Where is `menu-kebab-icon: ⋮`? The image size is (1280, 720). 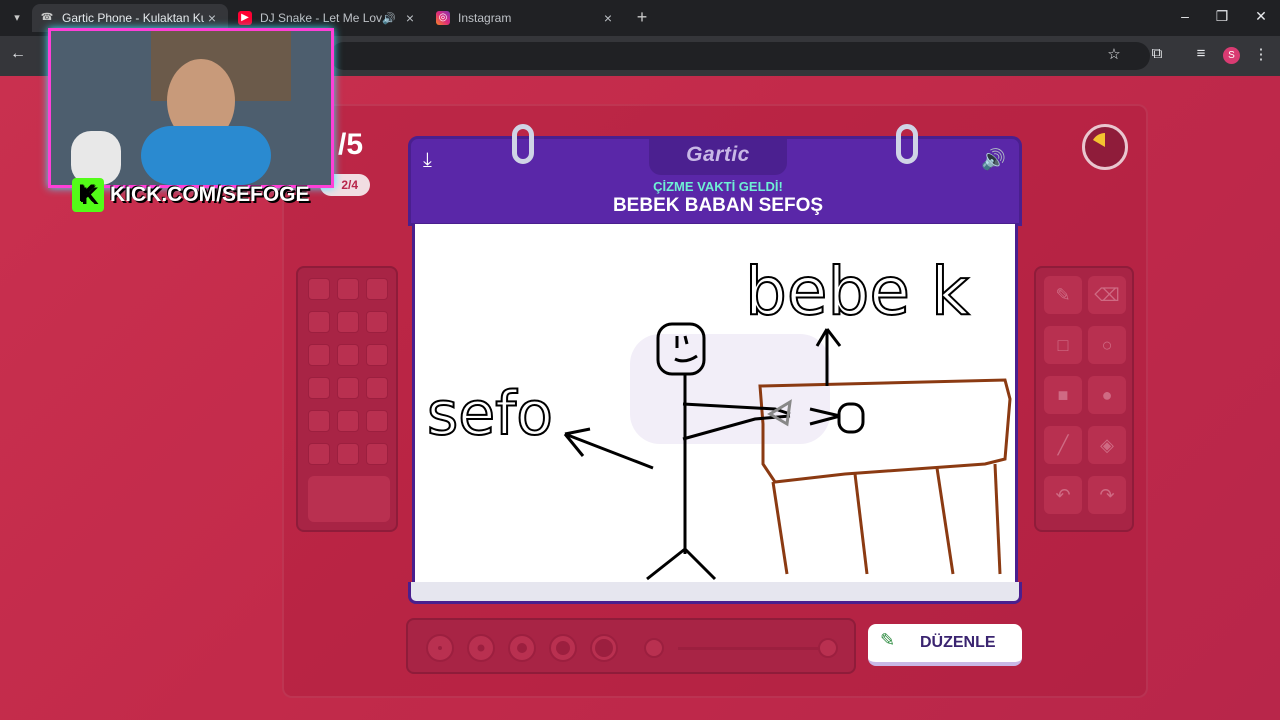 menu-kebab-icon: ⋮ is located at coordinates (1261, 54).